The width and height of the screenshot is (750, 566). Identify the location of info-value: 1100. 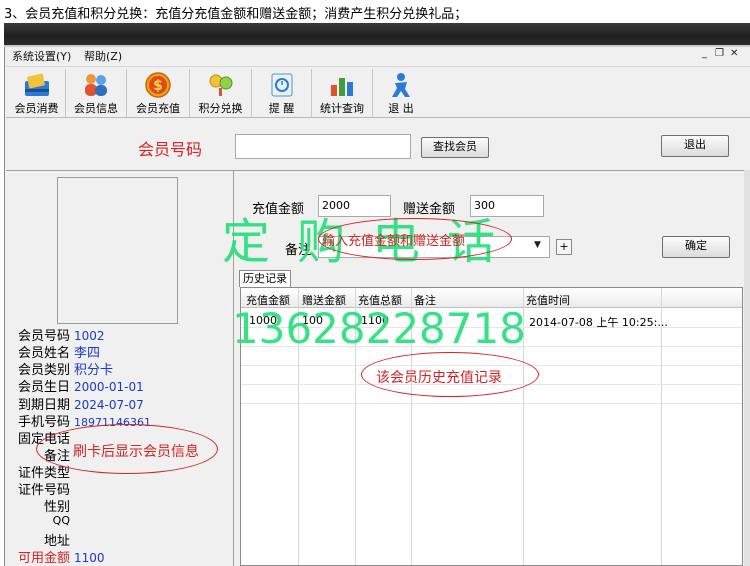
(89, 558).